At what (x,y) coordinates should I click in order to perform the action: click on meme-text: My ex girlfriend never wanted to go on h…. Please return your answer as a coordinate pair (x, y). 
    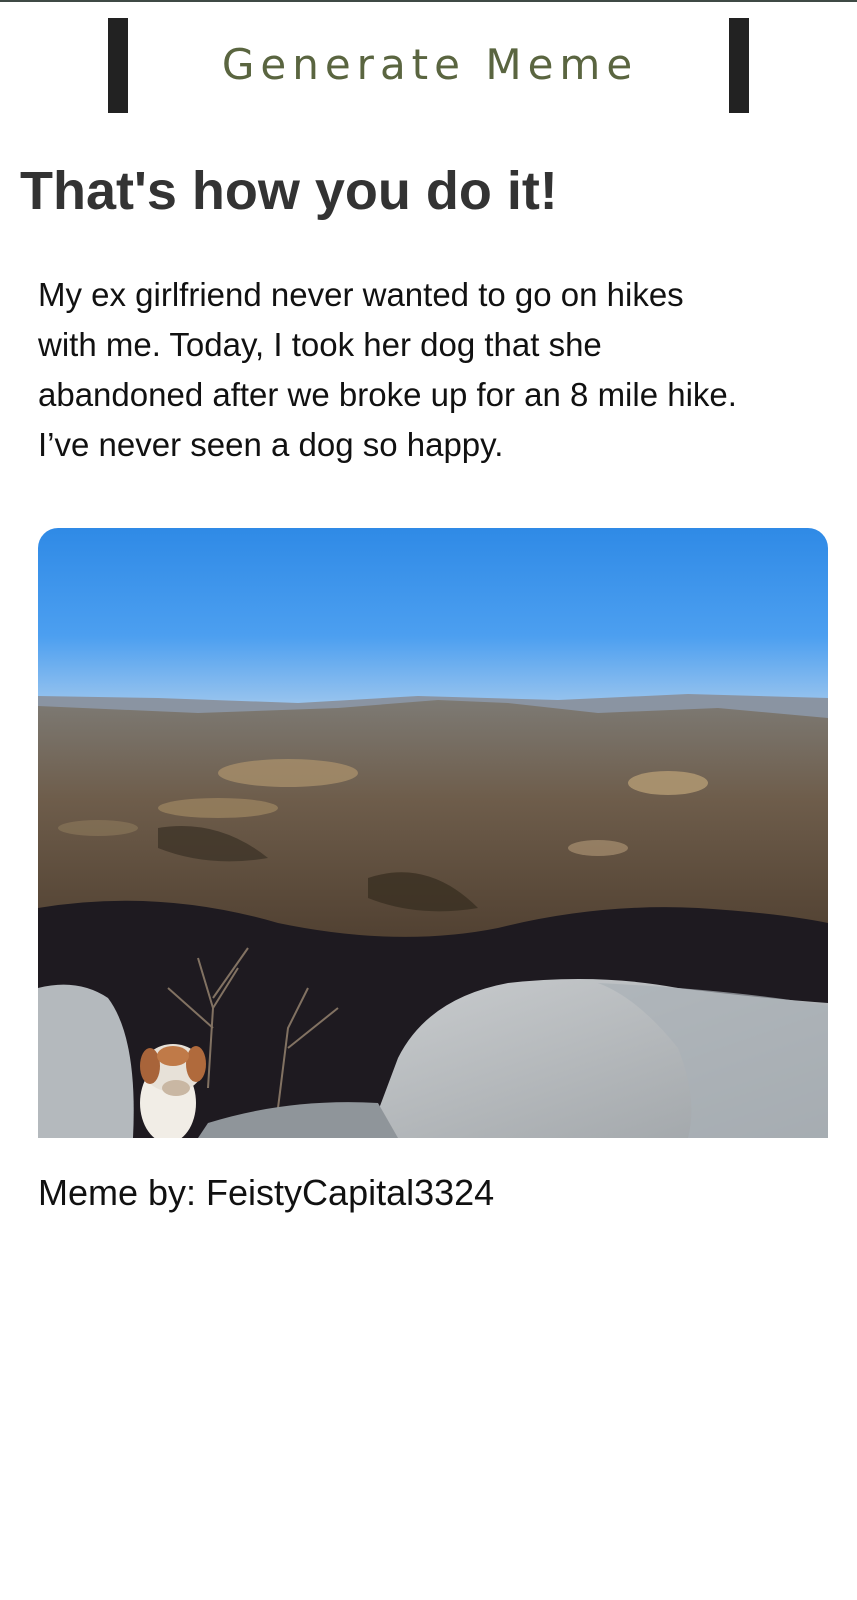
    Looking at the image, I should click on (387, 369).